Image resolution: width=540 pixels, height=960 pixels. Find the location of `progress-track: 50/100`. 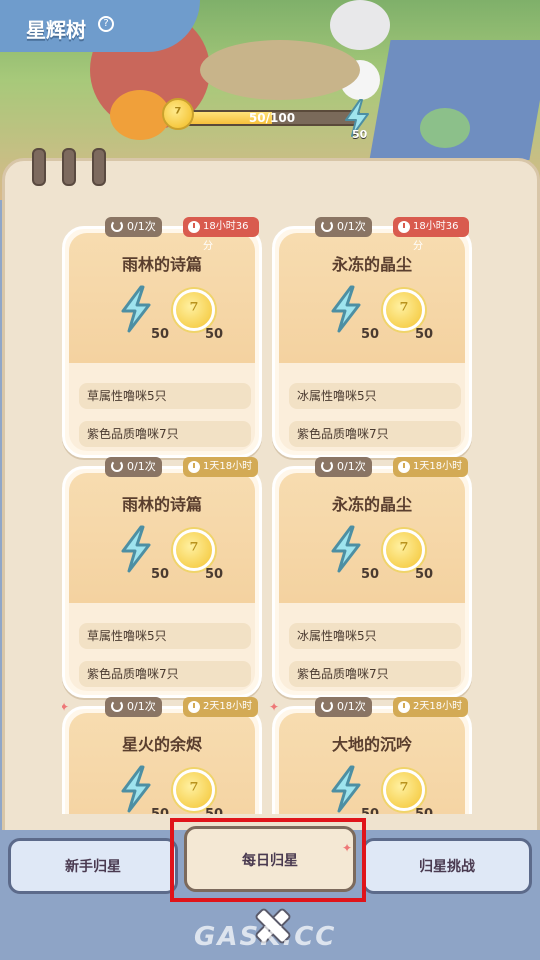

progress-track: 50/100 is located at coordinates (272, 118).